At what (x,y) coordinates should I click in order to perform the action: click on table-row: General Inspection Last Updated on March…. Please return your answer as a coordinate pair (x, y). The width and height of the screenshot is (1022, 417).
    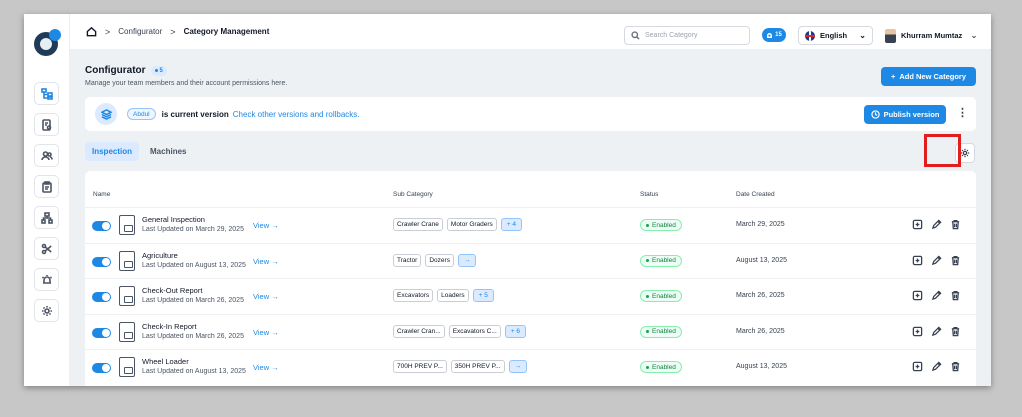
    Looking at the image, I should click on (530, 224).